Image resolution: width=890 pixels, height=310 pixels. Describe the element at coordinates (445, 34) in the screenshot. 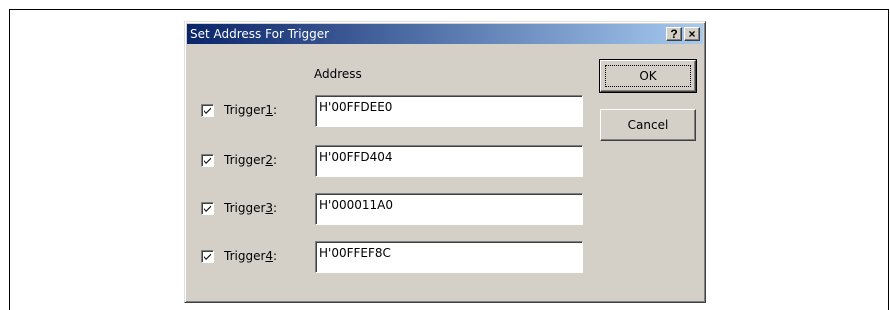

I see `title-bar: Set Address For Trigger ? ×` at that location.